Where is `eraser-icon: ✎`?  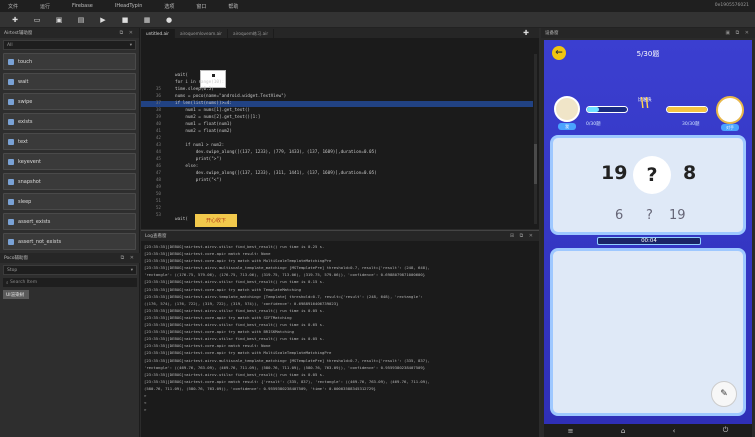 eraser-icon: ✎ is located at coordinates (724, 394).